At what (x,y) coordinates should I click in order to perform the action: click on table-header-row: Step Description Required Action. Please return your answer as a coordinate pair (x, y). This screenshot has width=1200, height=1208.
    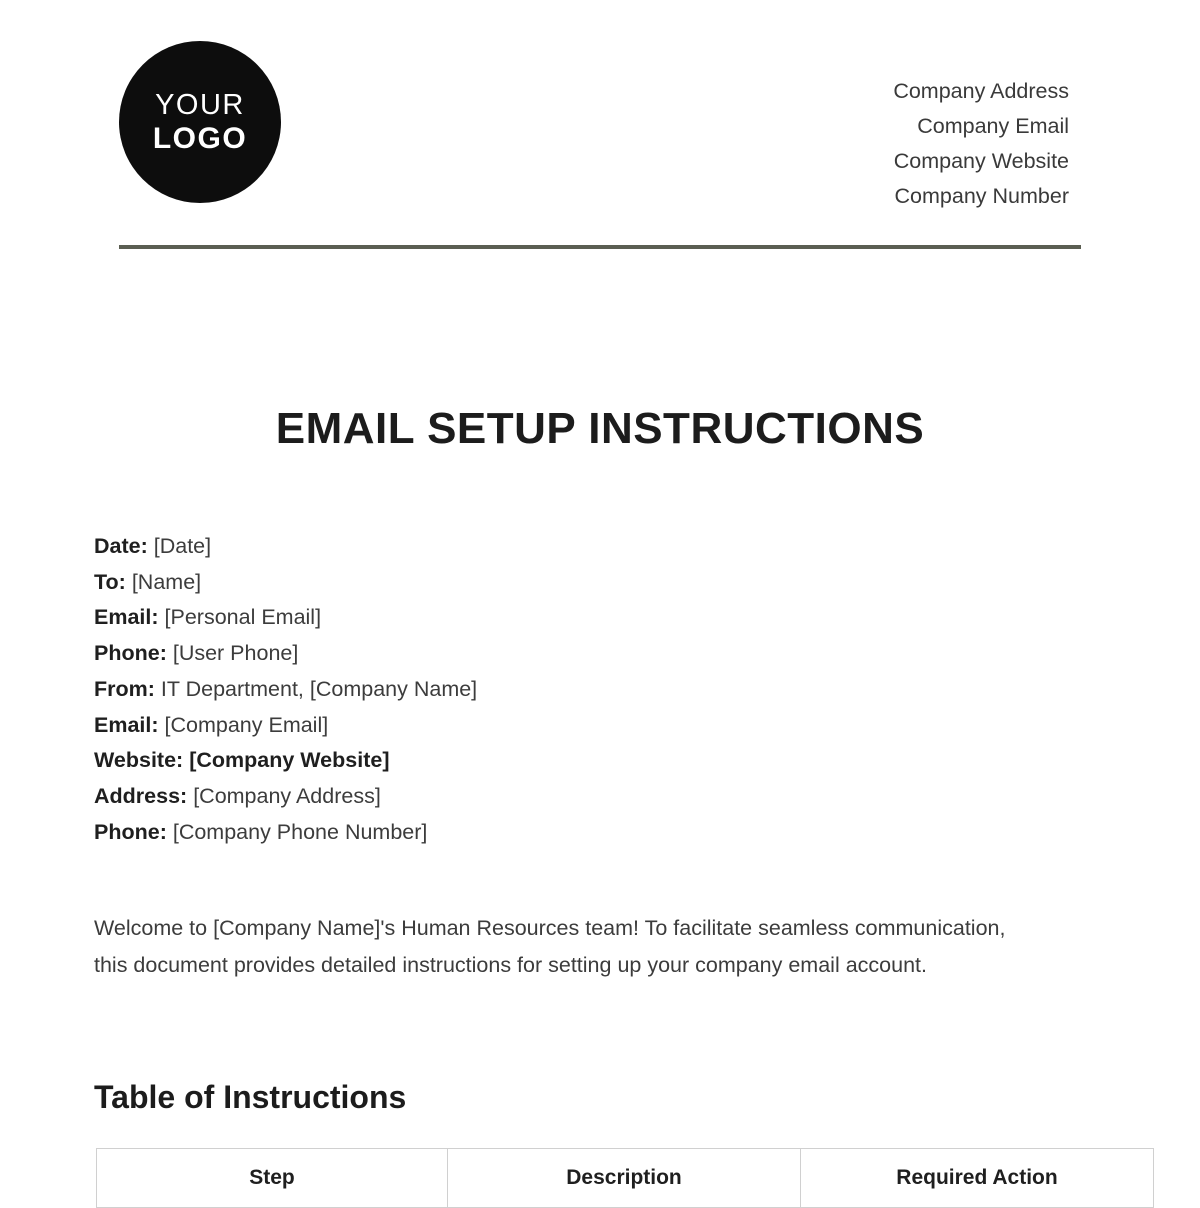
    Looking at the image, I should click on (625, 1178).